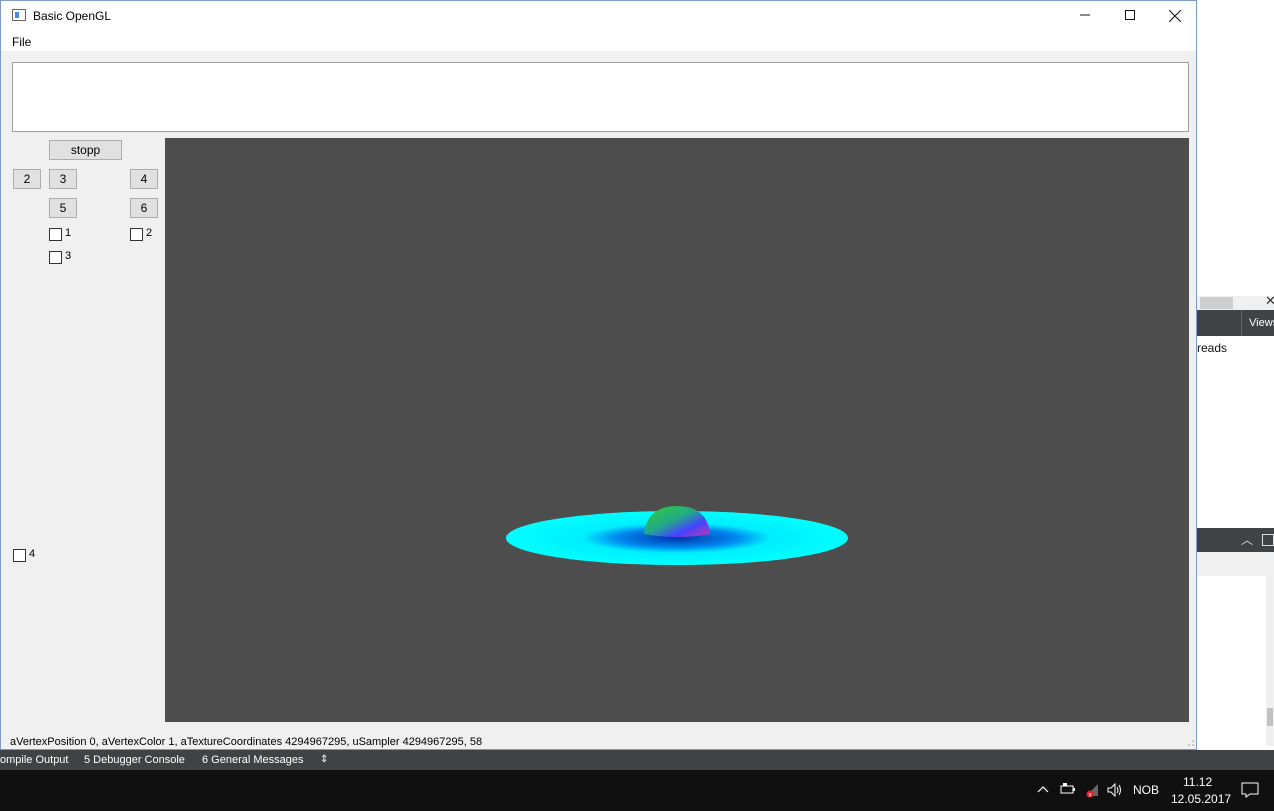 The height and width of the screenshot is (811, 1274). Describe the element at coordinates (637, 790) in the screenshot. I see `taskbar: x NOB 11.12 12.05.2017` at that location.